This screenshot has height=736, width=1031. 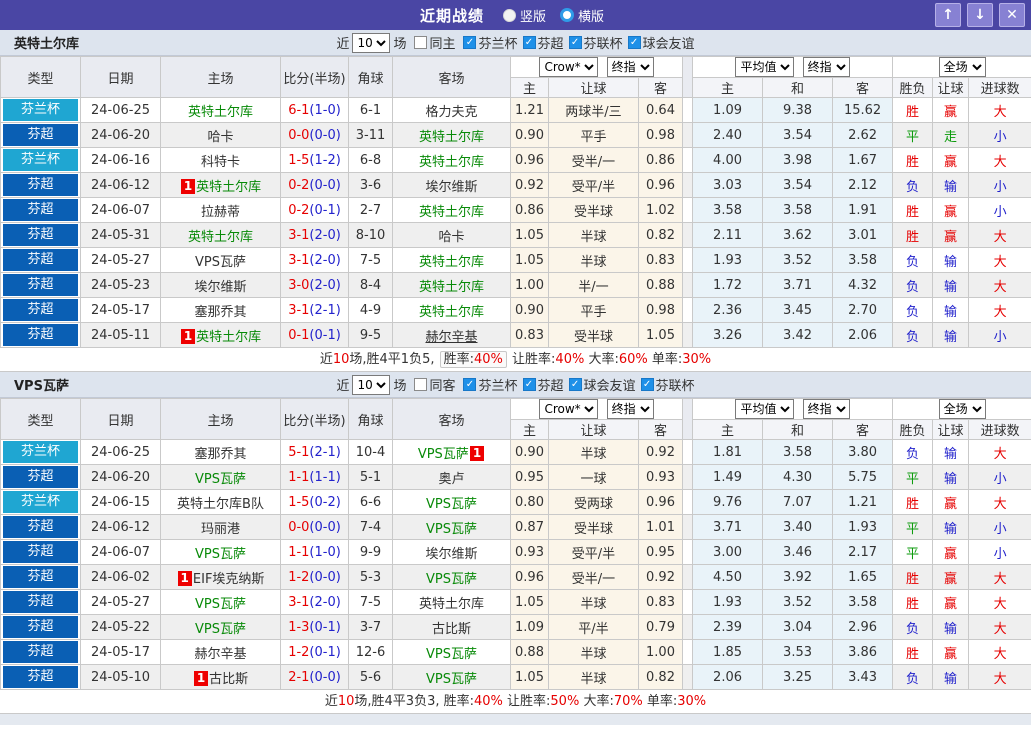 I want to click on checkbox-checked-icon: ✓, so click(x=575, y=42).